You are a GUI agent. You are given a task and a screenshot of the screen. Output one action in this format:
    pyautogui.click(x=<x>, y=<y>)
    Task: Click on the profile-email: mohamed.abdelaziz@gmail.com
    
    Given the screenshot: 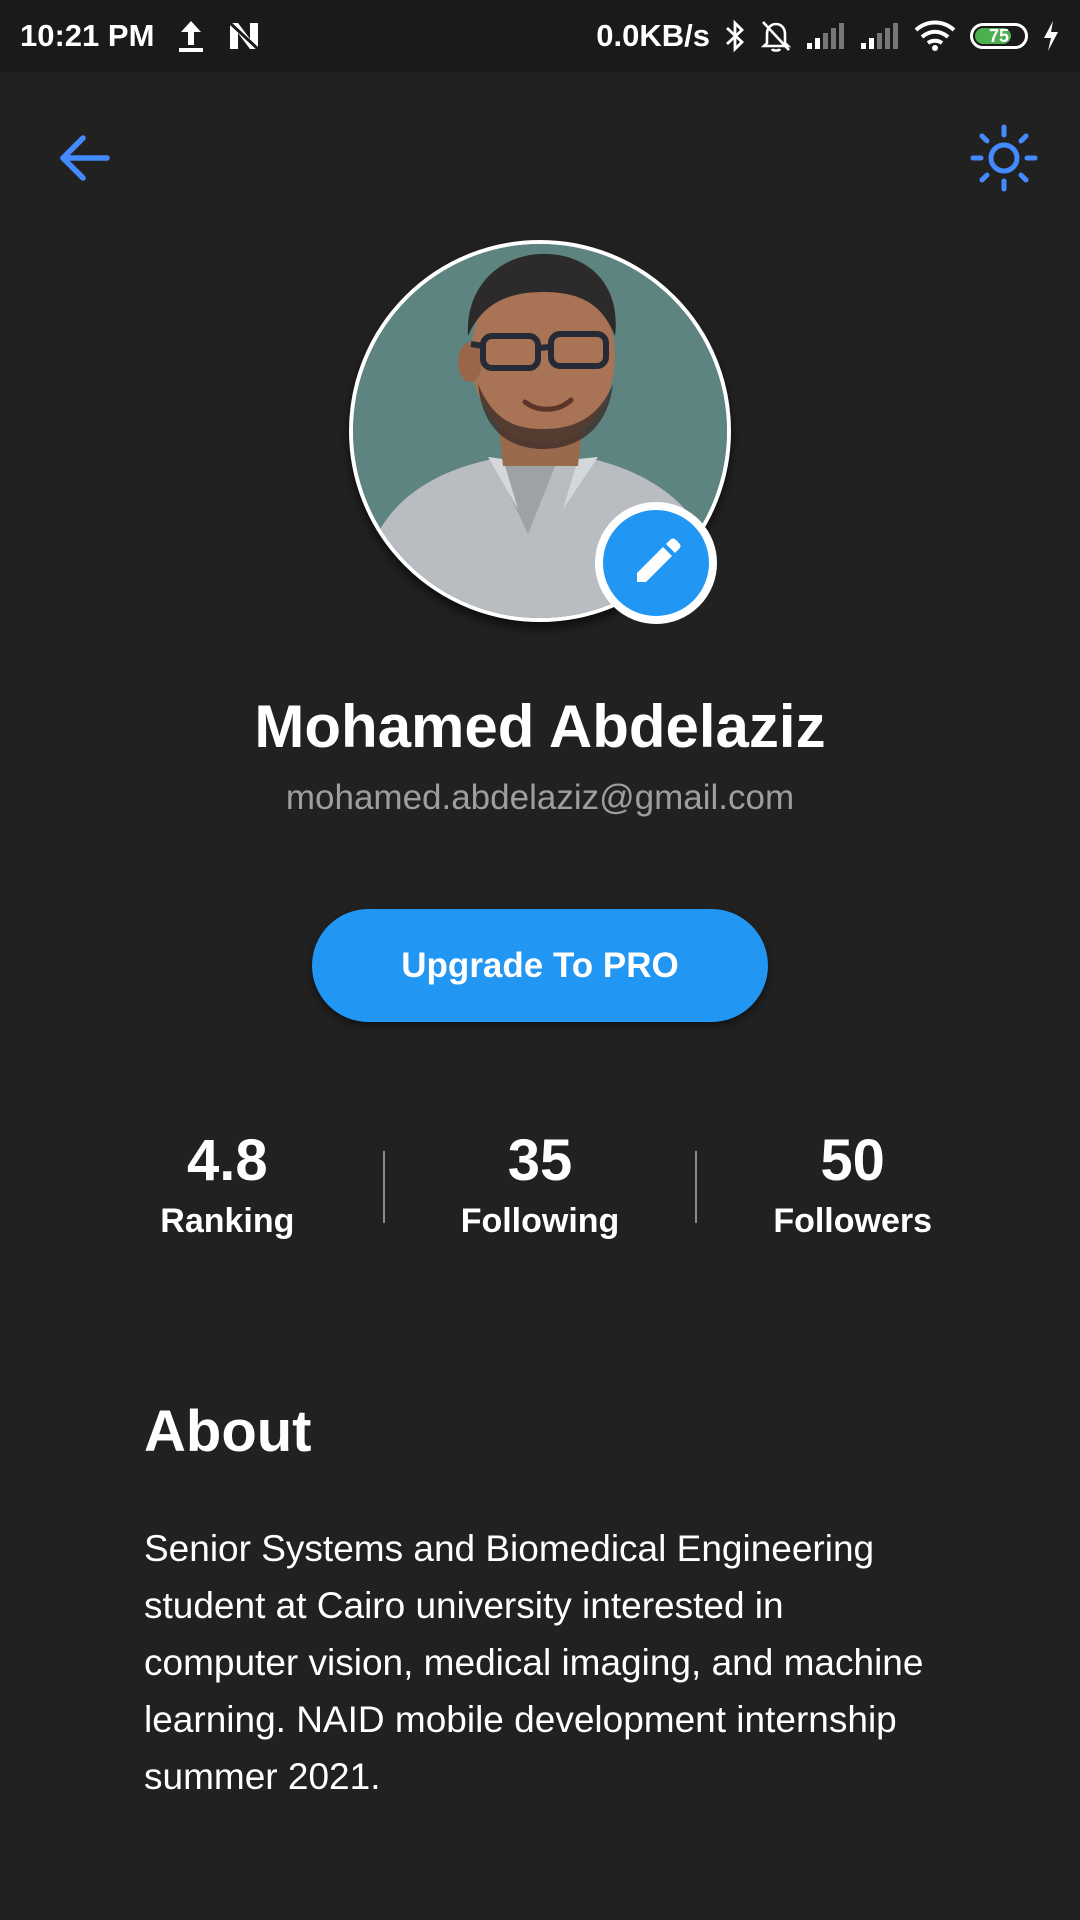 What is the action you would take?
    pyautogui.click(x=540, y=797)
    